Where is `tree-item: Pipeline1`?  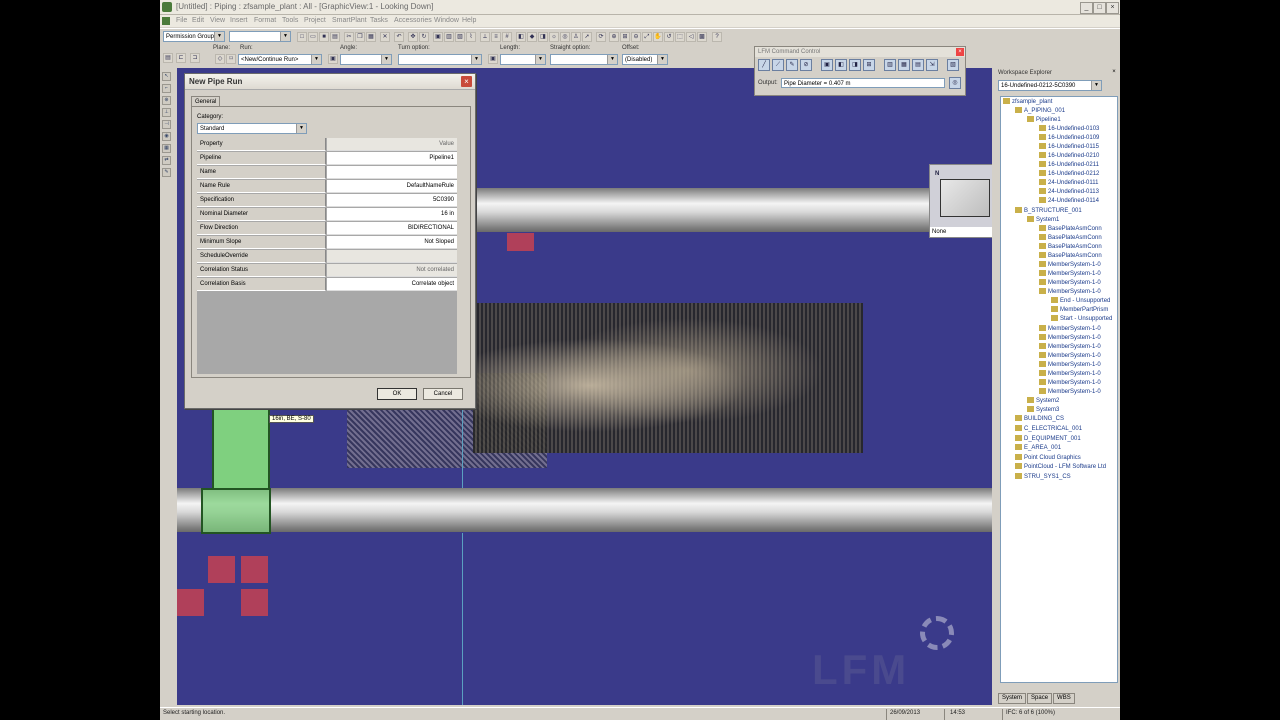 tree-item: Pipeline1 is located at coordinates (1044, 120).